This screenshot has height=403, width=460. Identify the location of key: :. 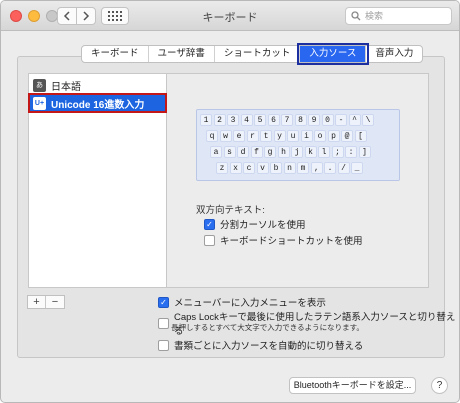
(351, 152).